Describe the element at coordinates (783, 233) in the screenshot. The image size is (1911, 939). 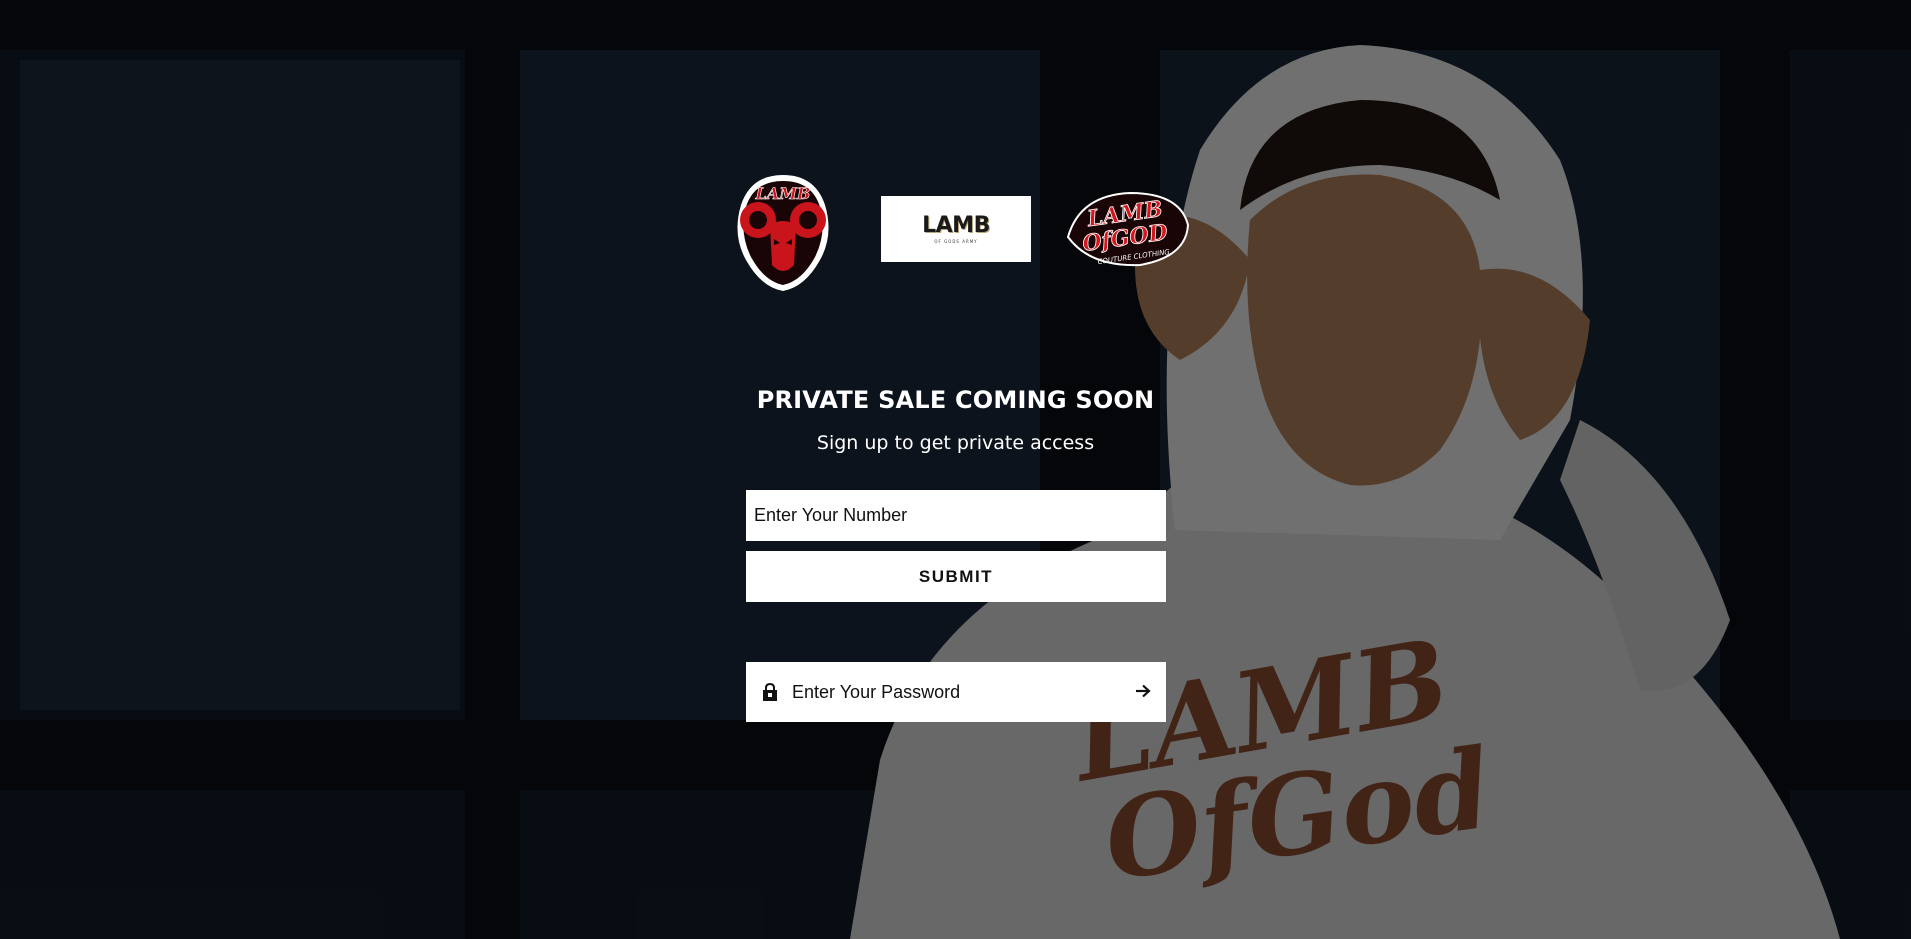
I see `ram-logo: LAMB` at that location.